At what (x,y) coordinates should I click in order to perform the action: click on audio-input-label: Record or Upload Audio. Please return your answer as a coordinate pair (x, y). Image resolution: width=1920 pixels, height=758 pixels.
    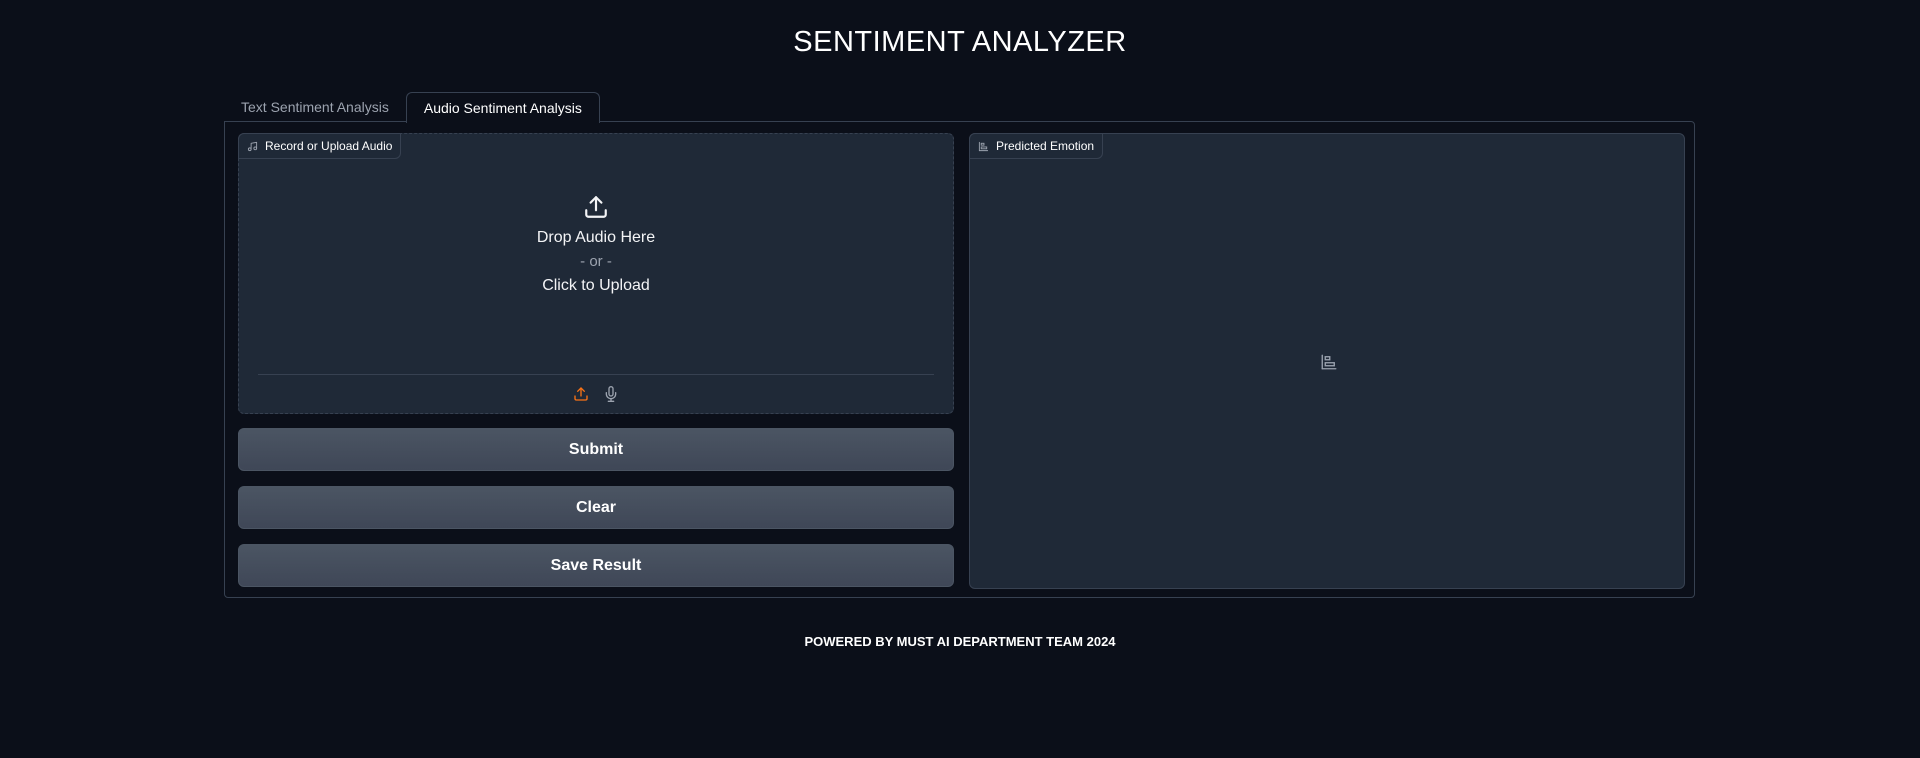
    Looking at the image, I should click on (320, 146).